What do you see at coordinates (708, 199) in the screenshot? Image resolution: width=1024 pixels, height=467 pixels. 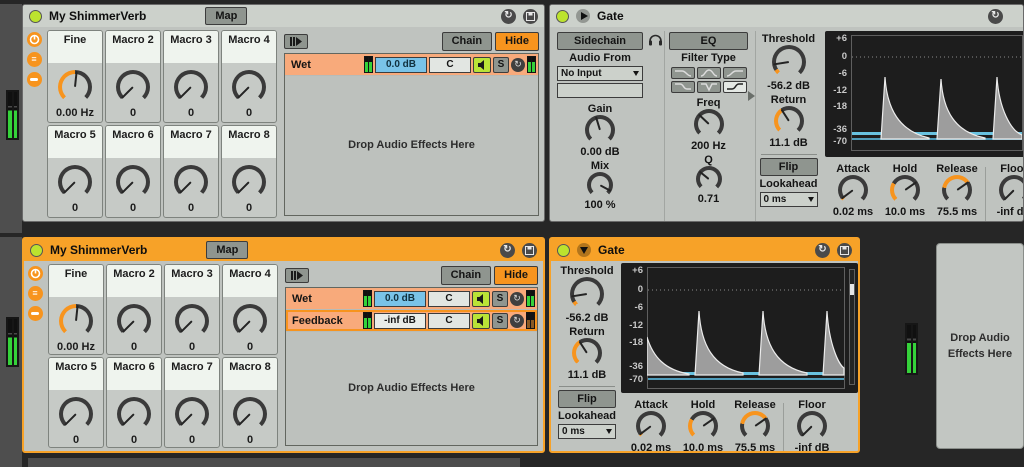 I see `q-value: 0.71` at bounding box center [708, 199].